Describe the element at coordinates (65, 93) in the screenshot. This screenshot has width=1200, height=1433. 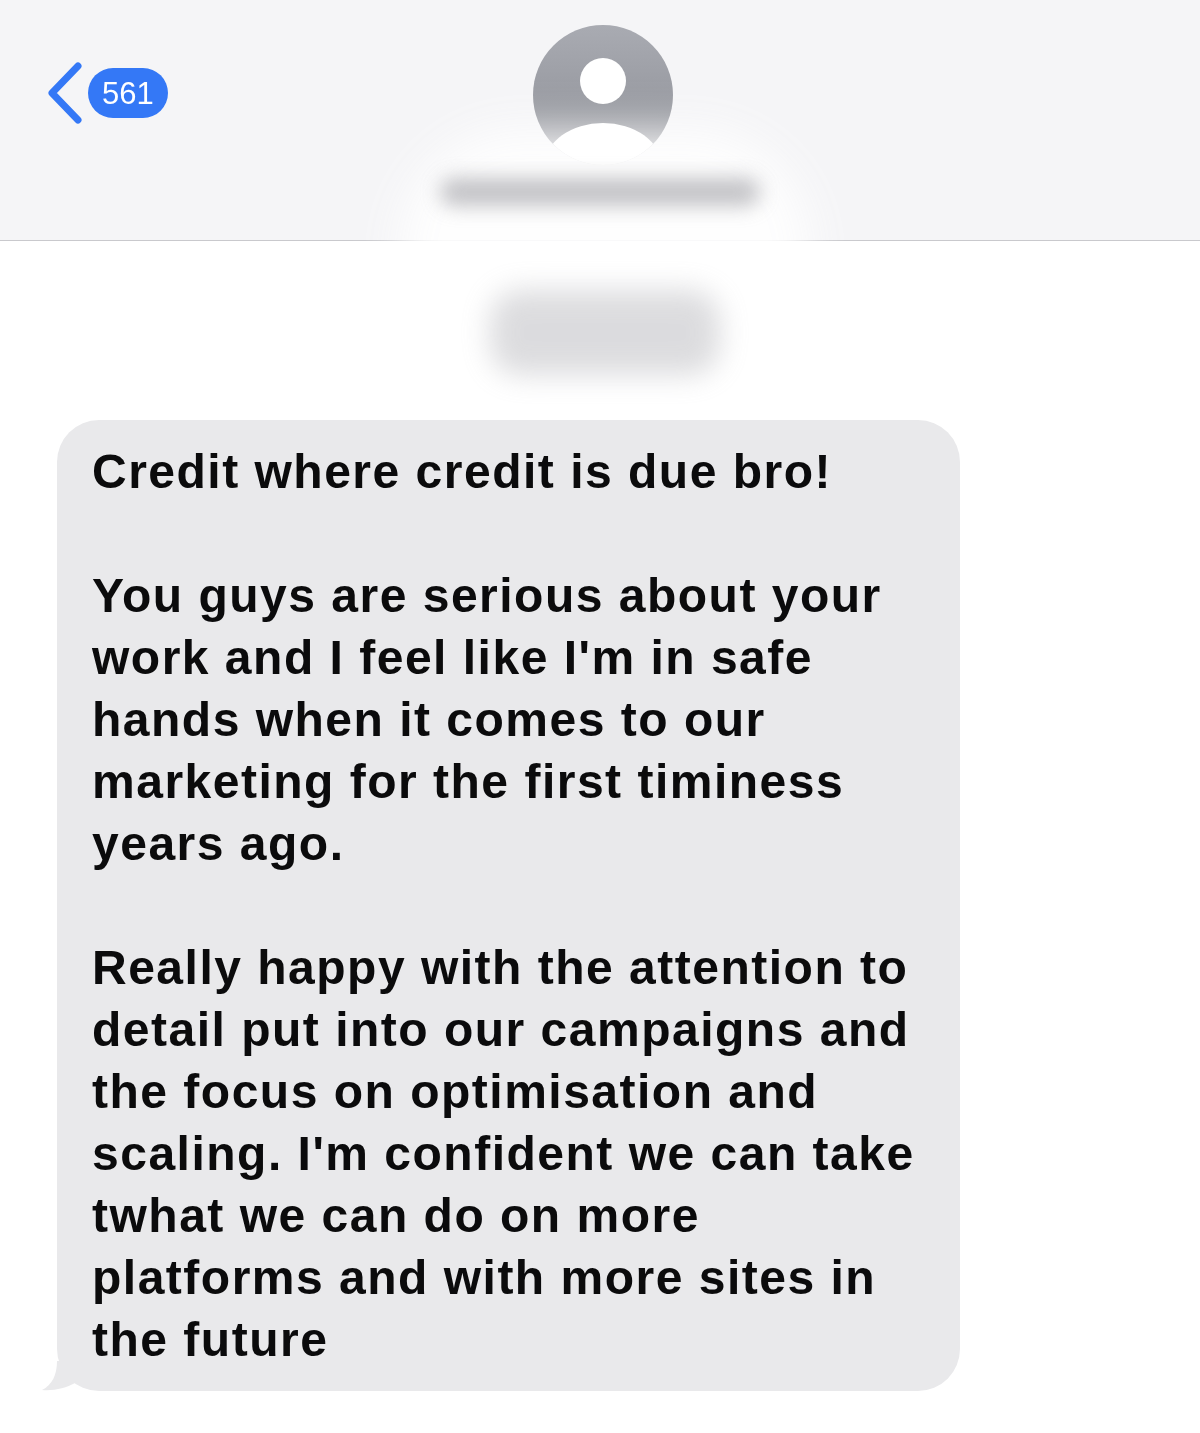
I see `chevron-left-icon` at that location.